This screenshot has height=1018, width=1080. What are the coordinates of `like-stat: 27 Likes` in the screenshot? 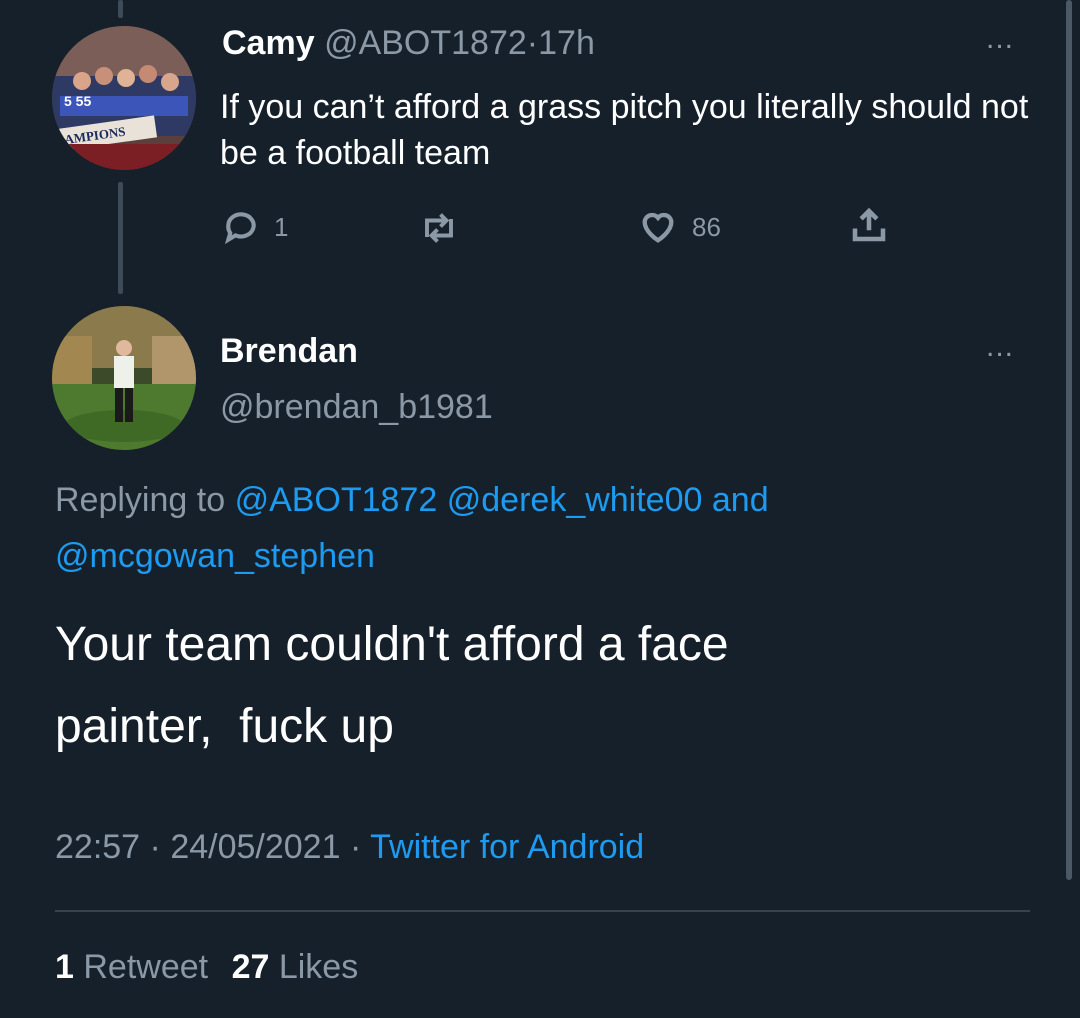 It's located at (295, 967).